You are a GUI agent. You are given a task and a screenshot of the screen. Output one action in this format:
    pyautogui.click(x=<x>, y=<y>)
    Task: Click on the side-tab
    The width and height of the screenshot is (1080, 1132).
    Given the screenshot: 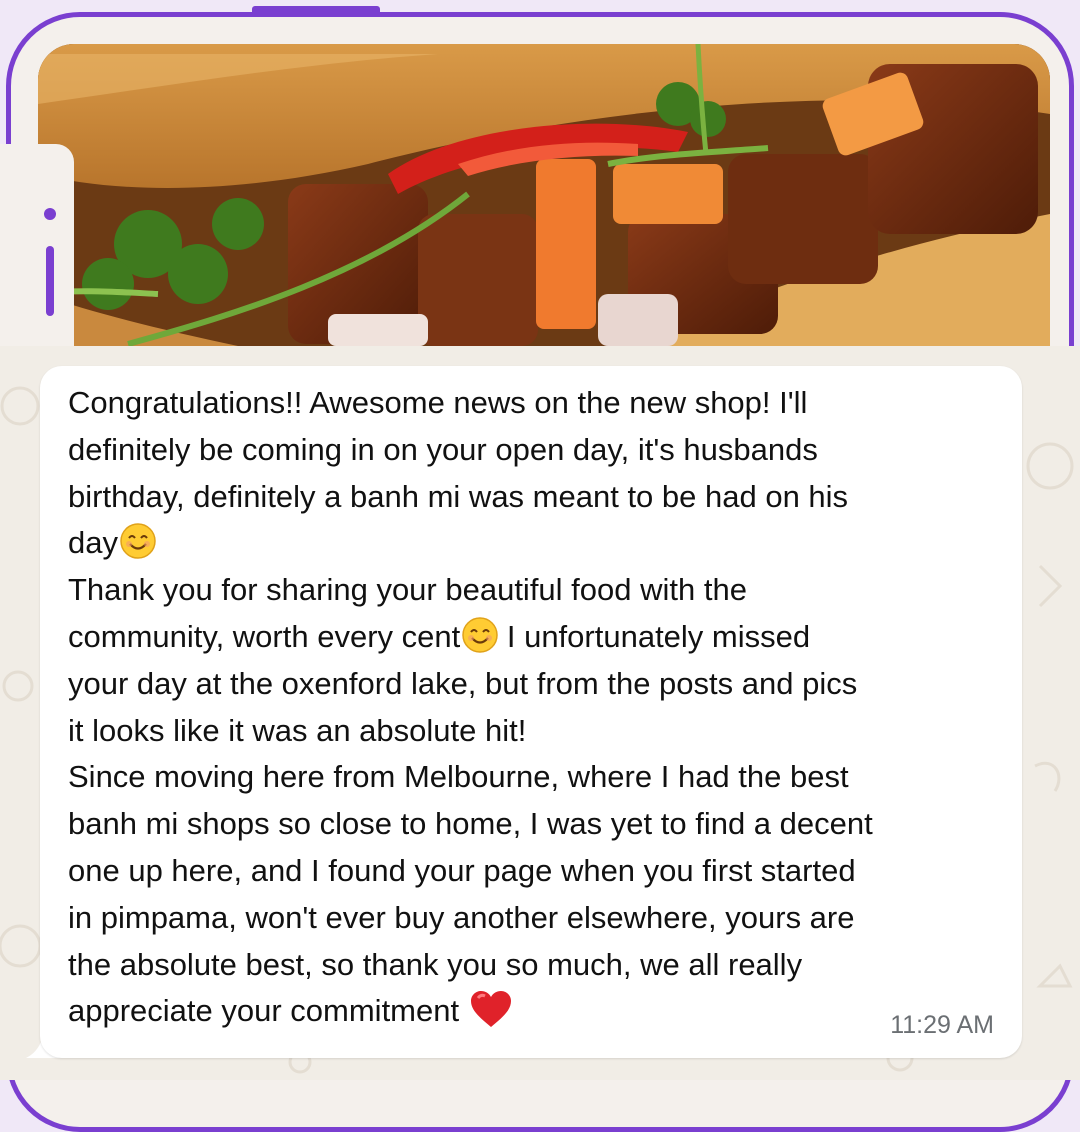 What is the action you would take?
    pyautogui.click(x=37, y=246)
    